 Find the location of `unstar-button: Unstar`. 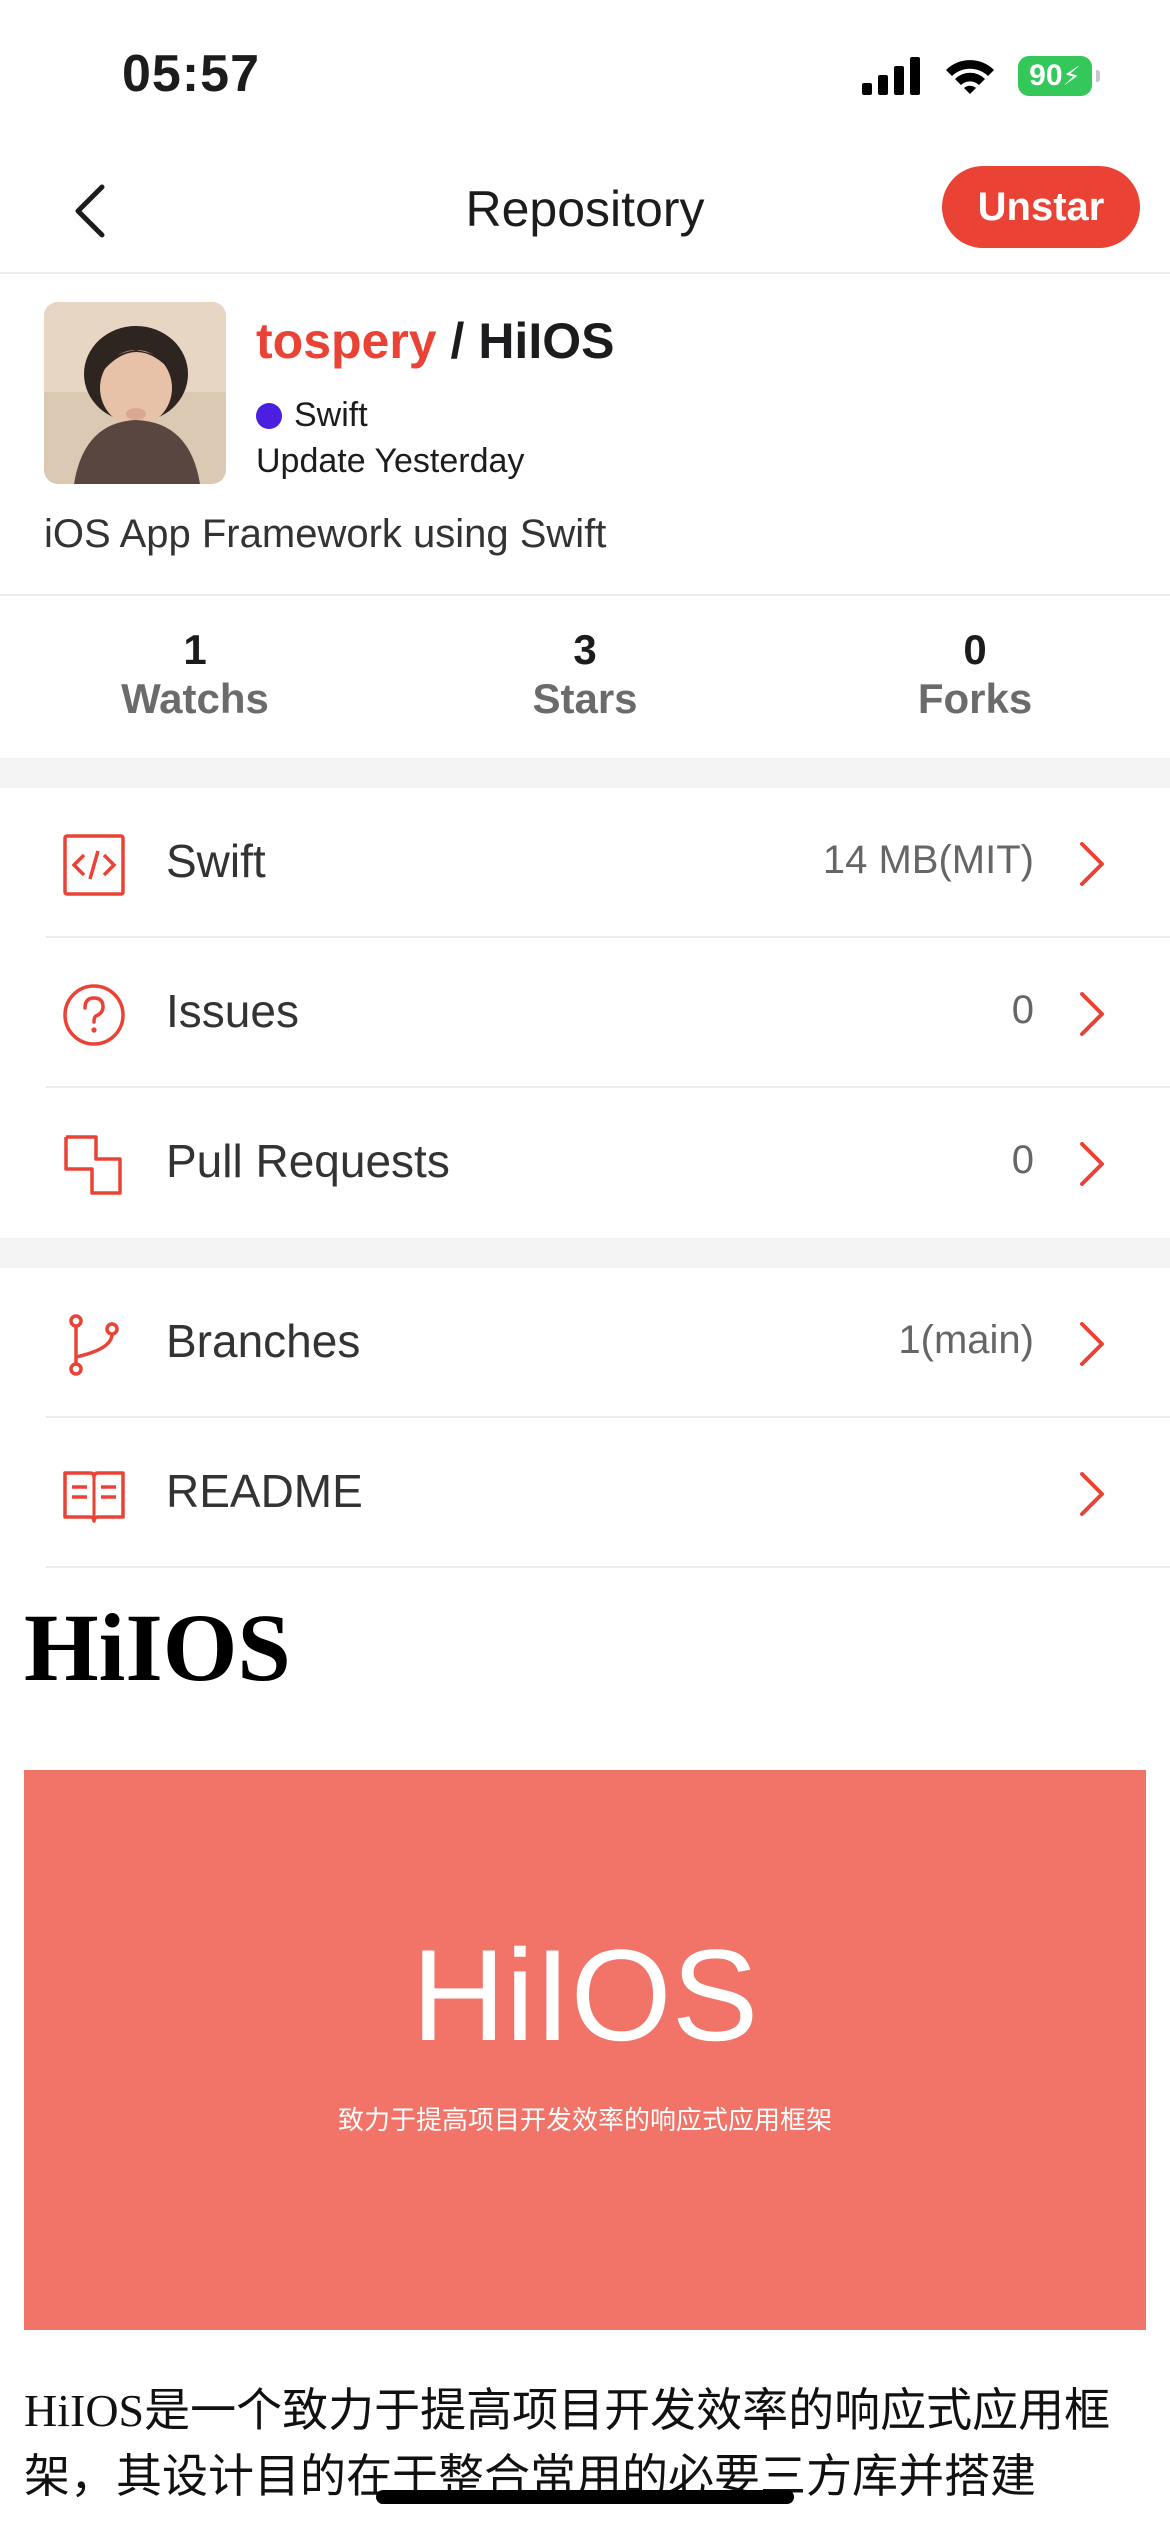

unstar-button: Unstar is located at coordinates (1041, 207).